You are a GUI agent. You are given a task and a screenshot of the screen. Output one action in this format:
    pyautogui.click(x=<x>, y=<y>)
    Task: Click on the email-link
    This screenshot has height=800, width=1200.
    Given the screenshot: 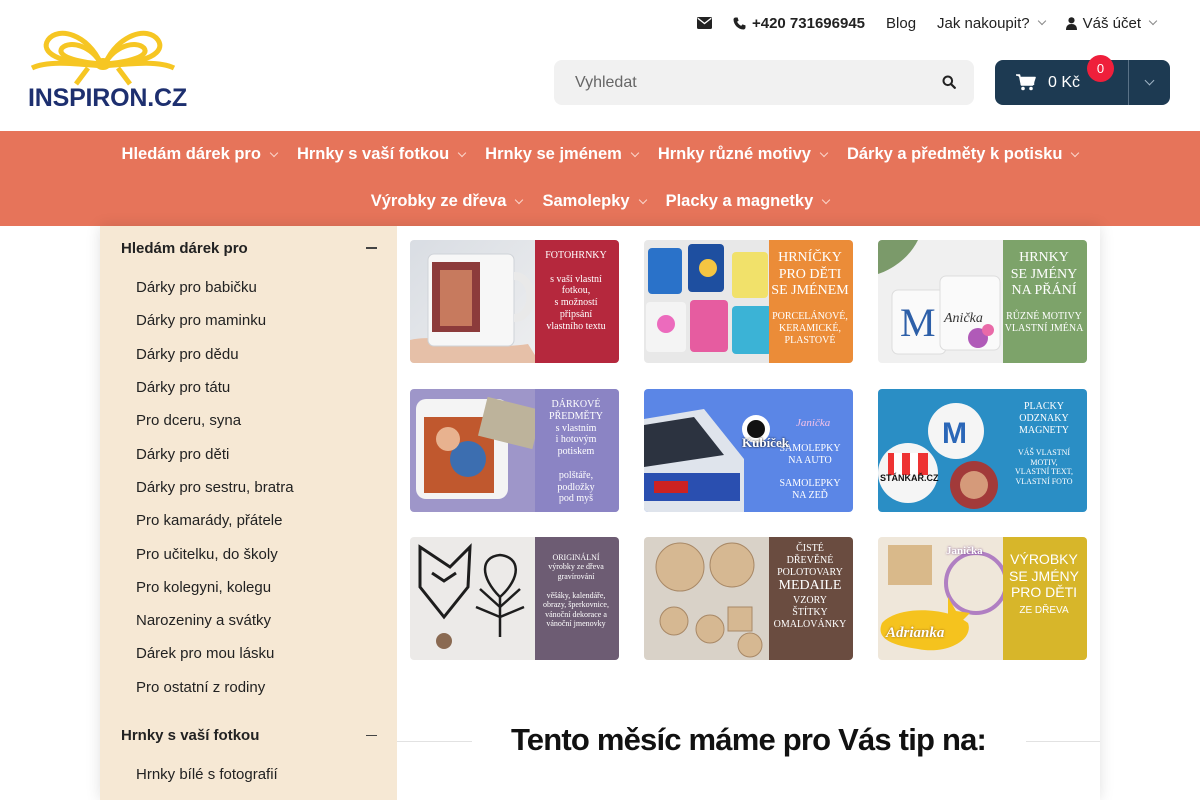 What is the action you would take?
    pyautogui.click(x=704, y=23)
    